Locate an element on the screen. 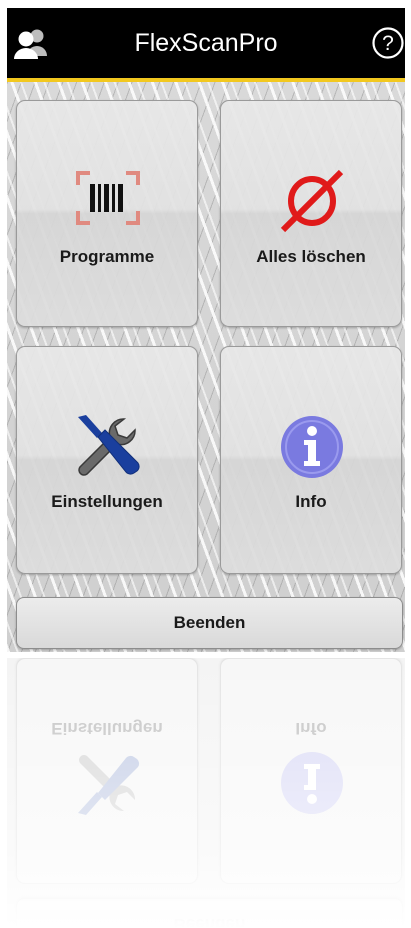 This screenshot has height=928, width=411. tools-icon is located at coordinates (108, 448).